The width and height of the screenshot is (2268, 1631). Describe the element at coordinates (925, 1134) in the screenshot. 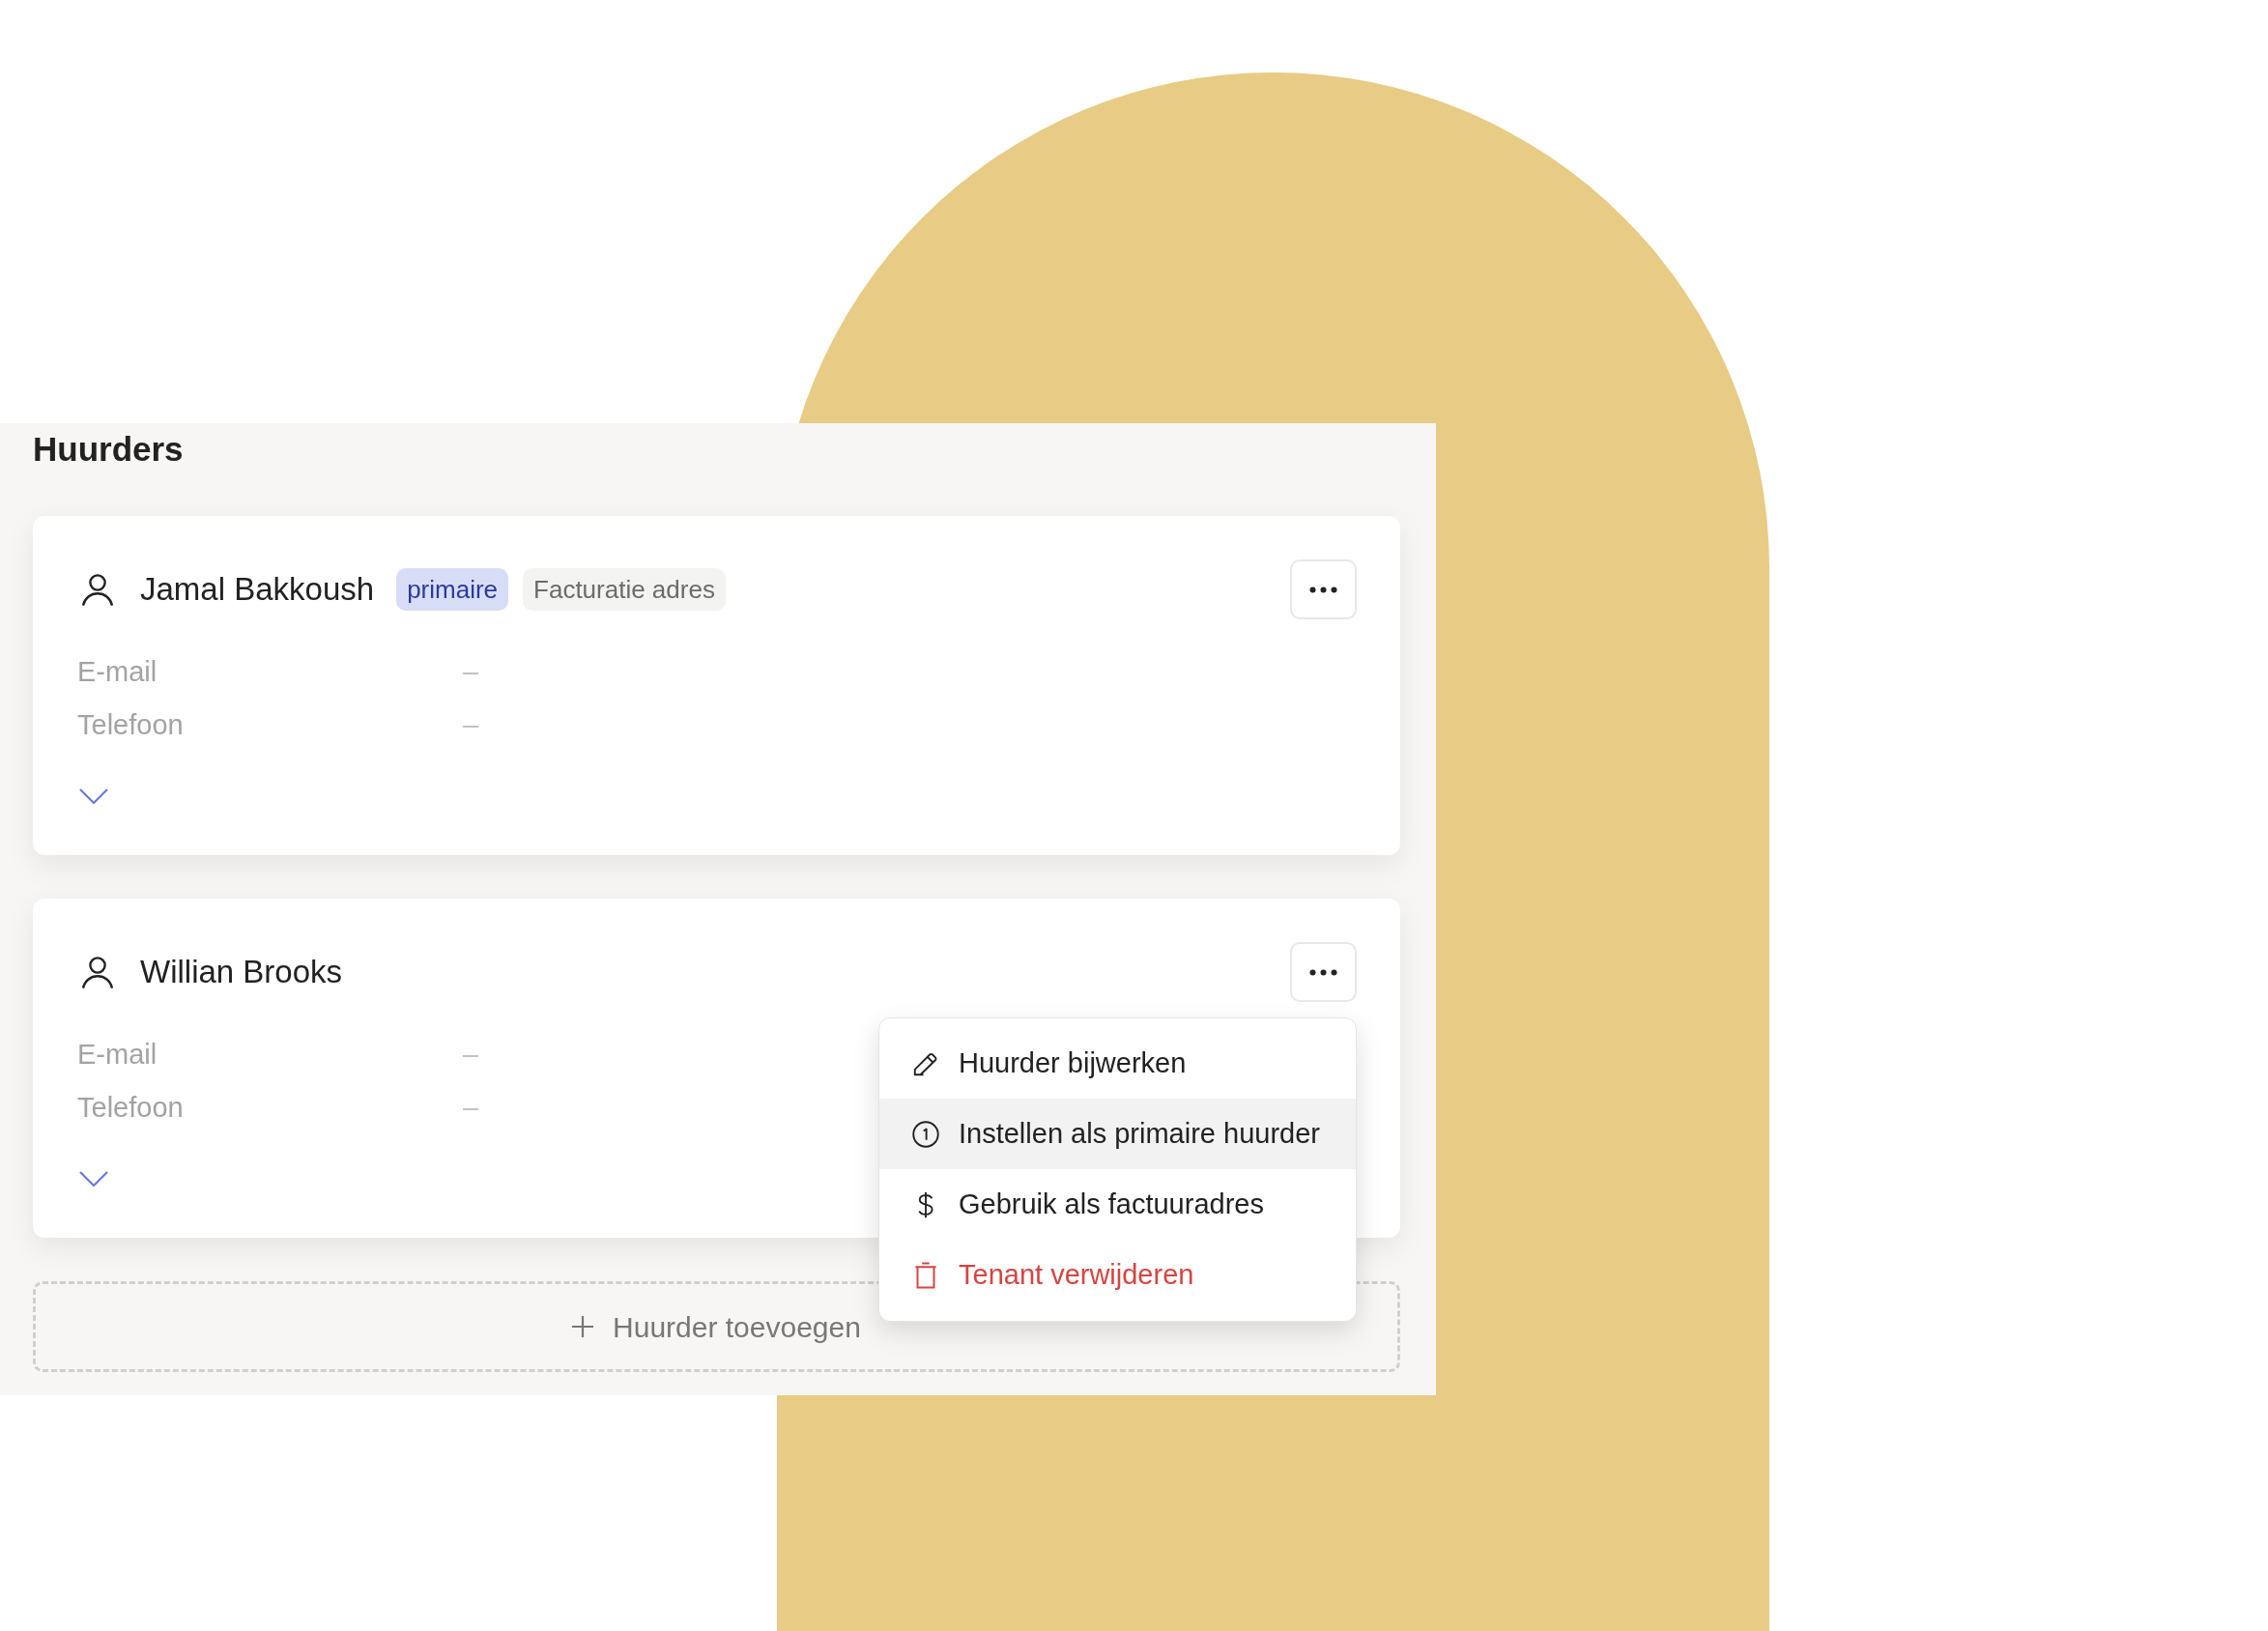

I see `circled-one-icon` at that location.